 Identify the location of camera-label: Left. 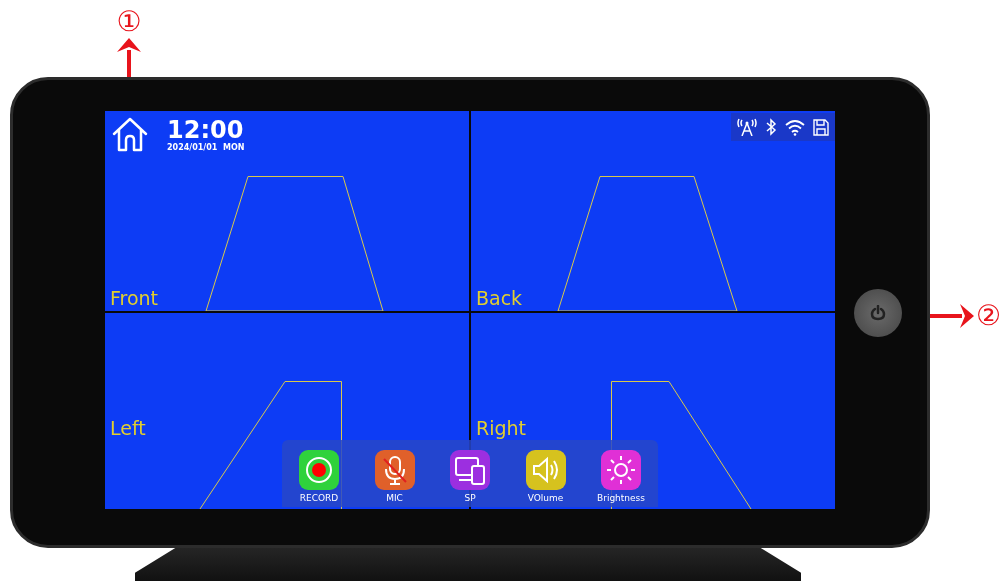
(128, 428).